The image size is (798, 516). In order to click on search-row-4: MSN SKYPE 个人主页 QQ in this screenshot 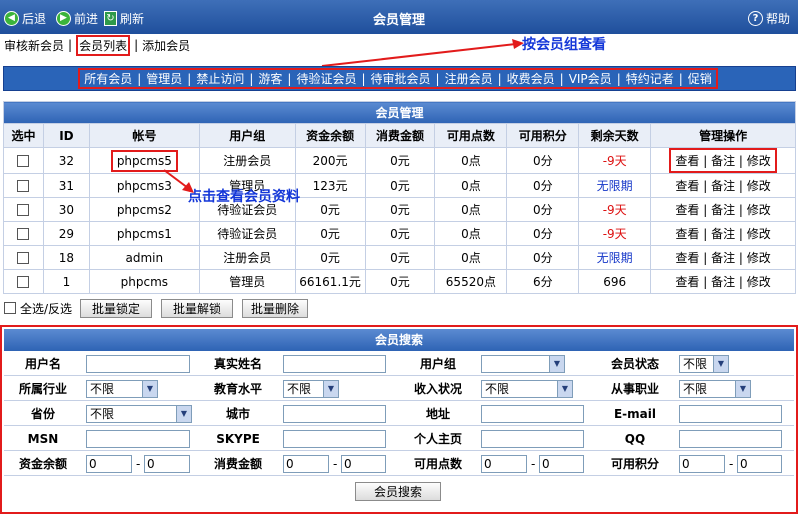, I will do `click(399, 439)`.